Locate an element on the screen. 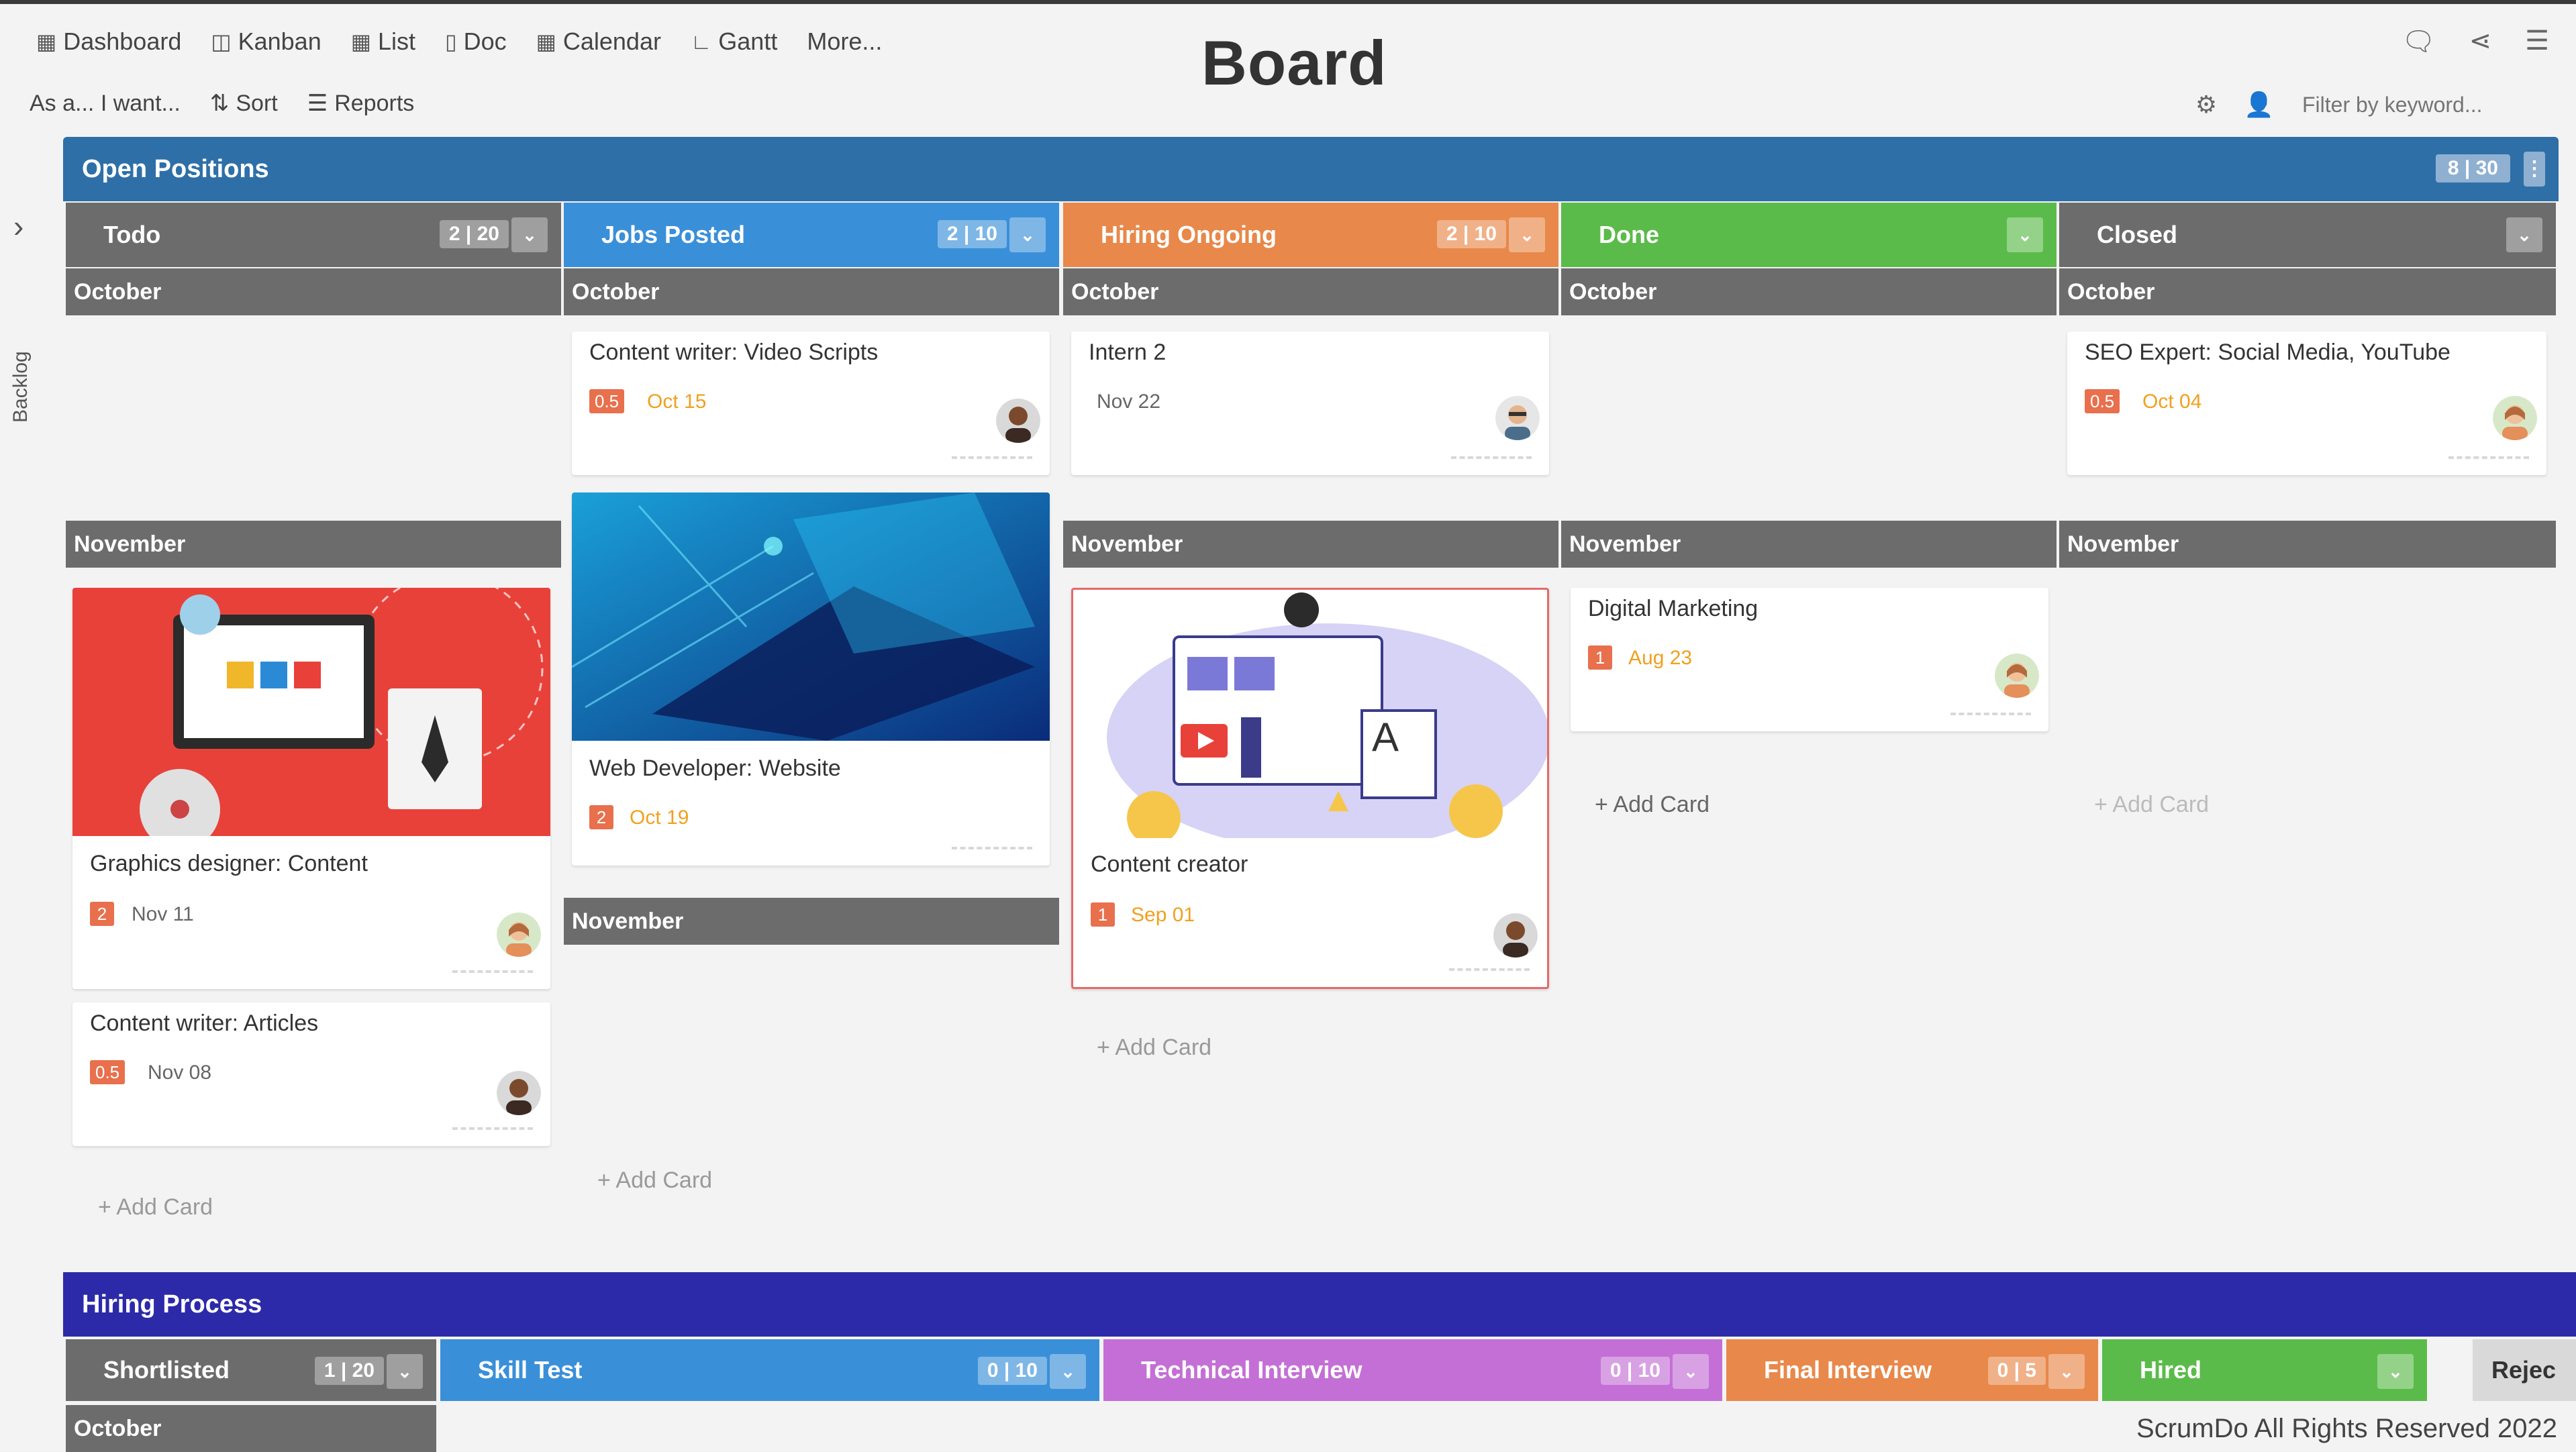 Image resolution: width=2576 pixels, height=1452 pixels. card-title: Content writer: Video Scripts is located at coordinates (734, 353).